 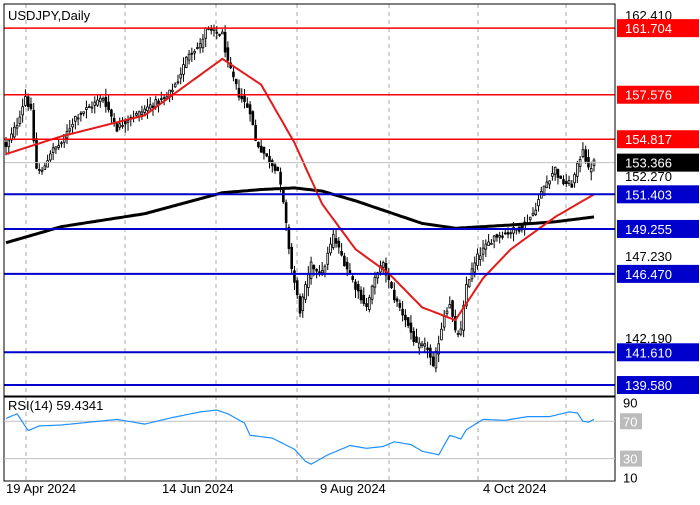 I want to click on red-level-label: 157.576, so click(x=648, y=95).